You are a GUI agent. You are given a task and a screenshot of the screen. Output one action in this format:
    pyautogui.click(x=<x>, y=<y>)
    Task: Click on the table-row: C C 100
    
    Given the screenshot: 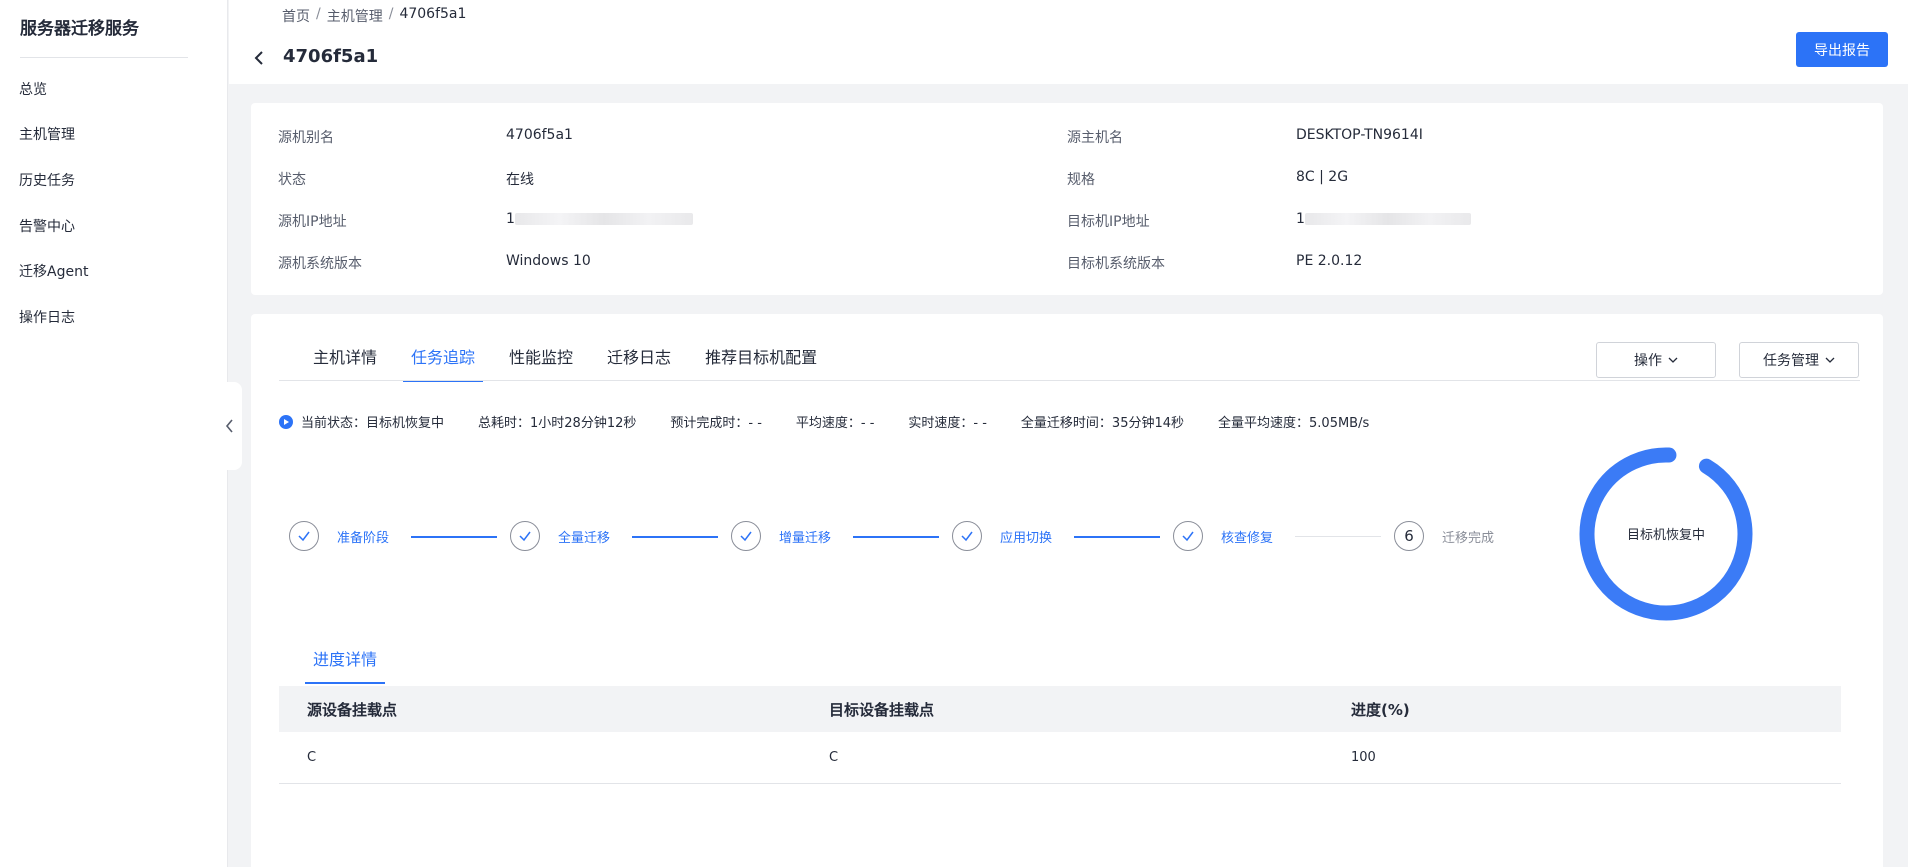 What is the action you would take?
    pyautogui.click(x=1060, y=758)
    